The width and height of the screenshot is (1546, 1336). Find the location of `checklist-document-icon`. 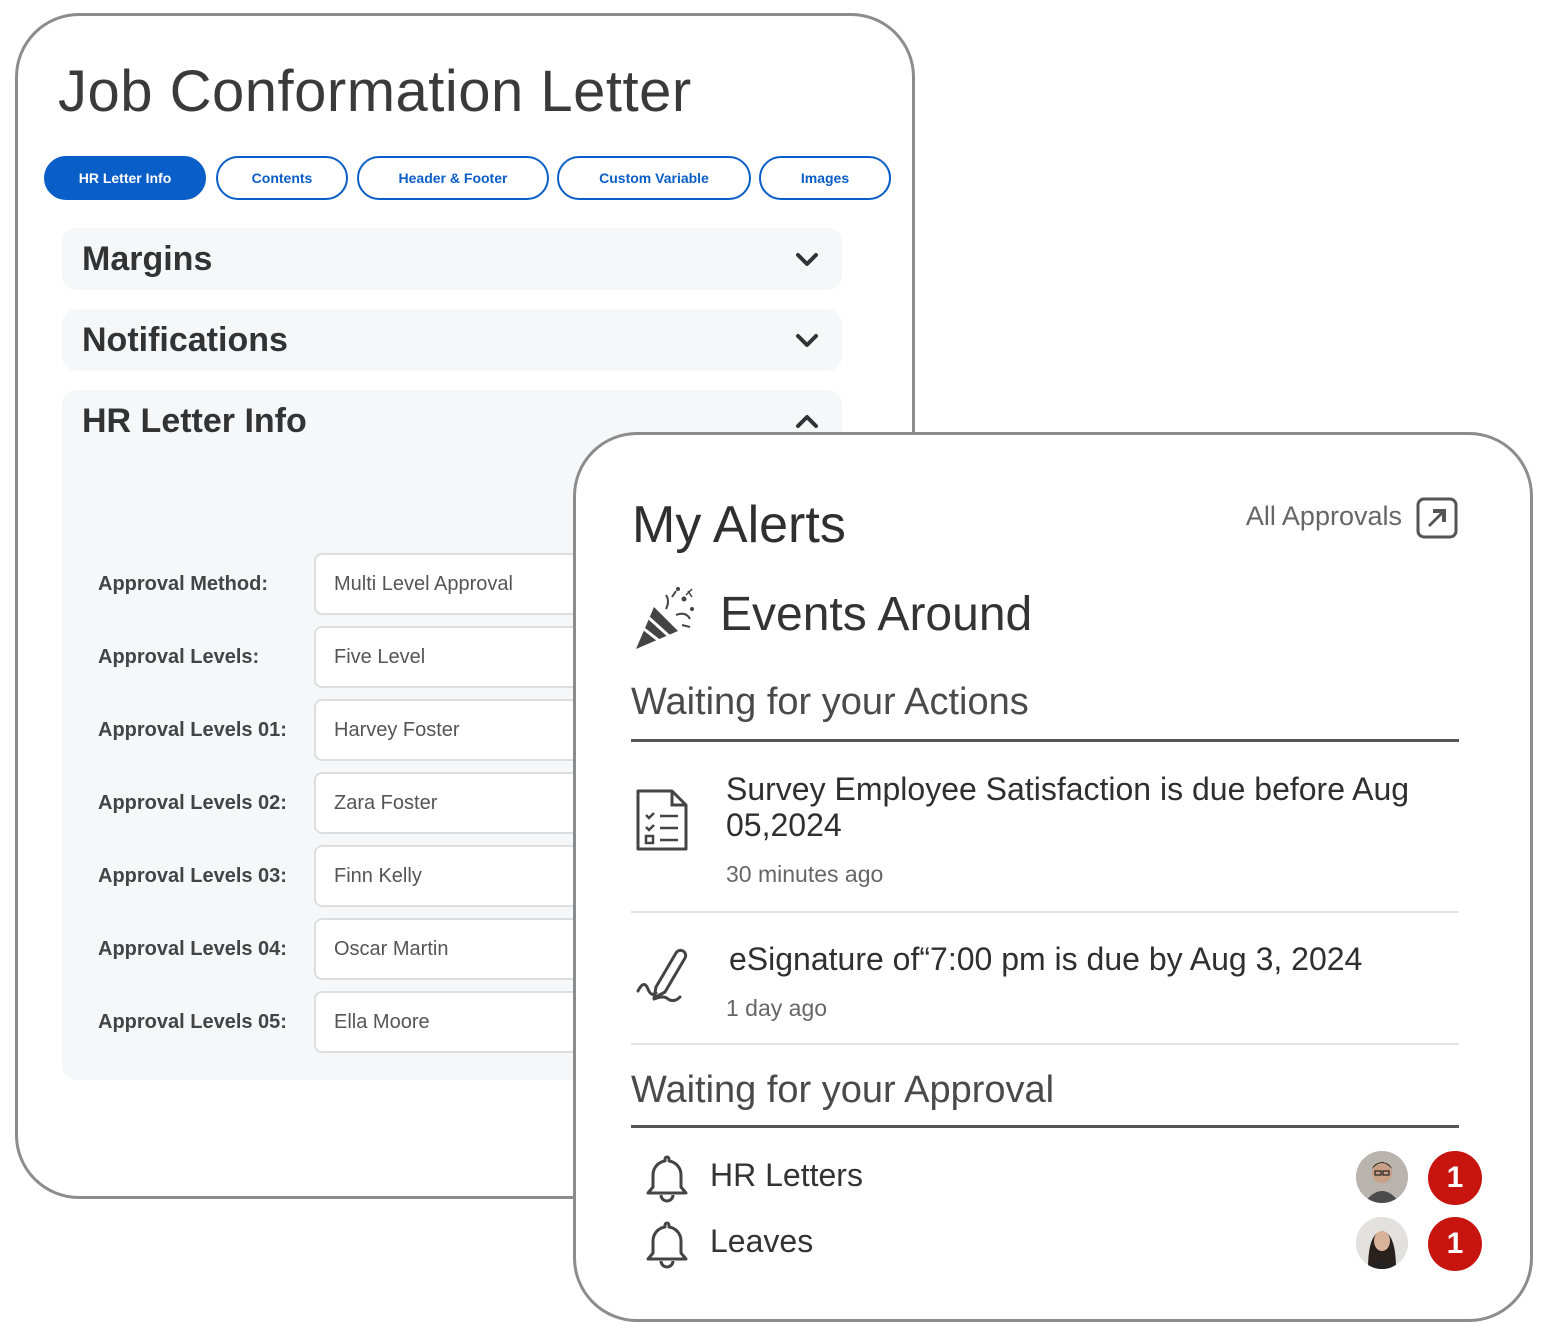

checklist-document-icon is located at coordinates (662, 820).